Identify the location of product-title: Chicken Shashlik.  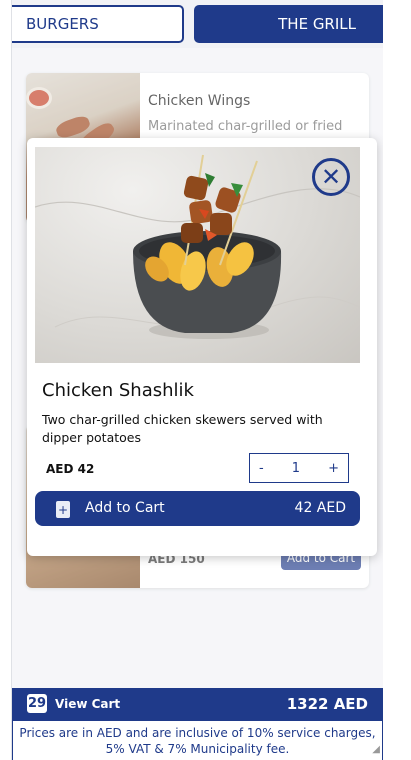
(118, 390).